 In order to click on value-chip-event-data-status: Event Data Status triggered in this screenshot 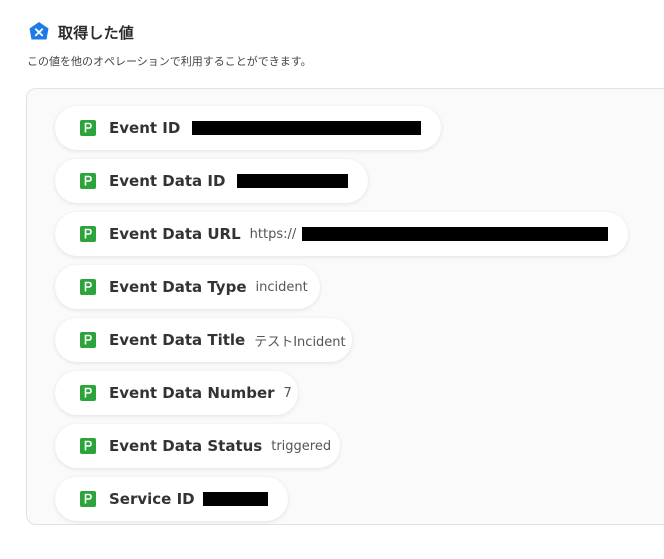, I will do `click(197, 446)`.